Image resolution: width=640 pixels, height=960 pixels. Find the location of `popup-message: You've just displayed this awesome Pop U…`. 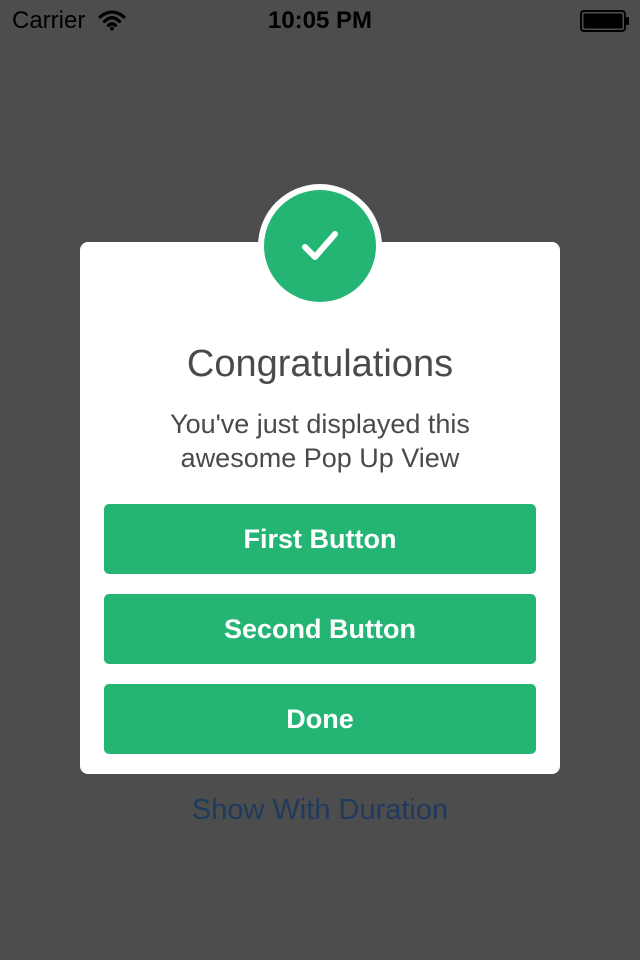

popup-message: You've just displayed this awesome Pop U… is located at coordinates (320, 441).